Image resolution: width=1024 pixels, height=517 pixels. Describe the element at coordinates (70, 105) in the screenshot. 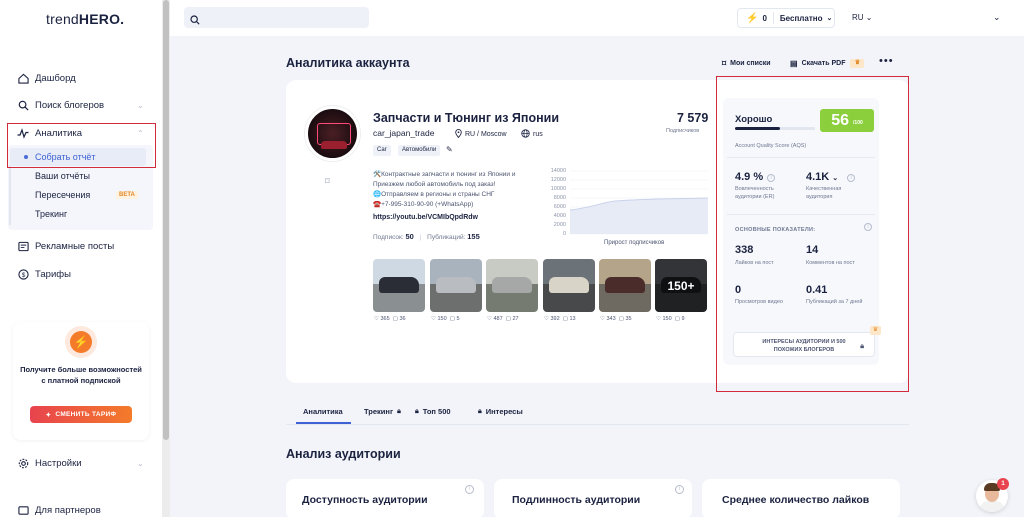

I see `sidebar-item-label: Поиск блогеров` at that location.